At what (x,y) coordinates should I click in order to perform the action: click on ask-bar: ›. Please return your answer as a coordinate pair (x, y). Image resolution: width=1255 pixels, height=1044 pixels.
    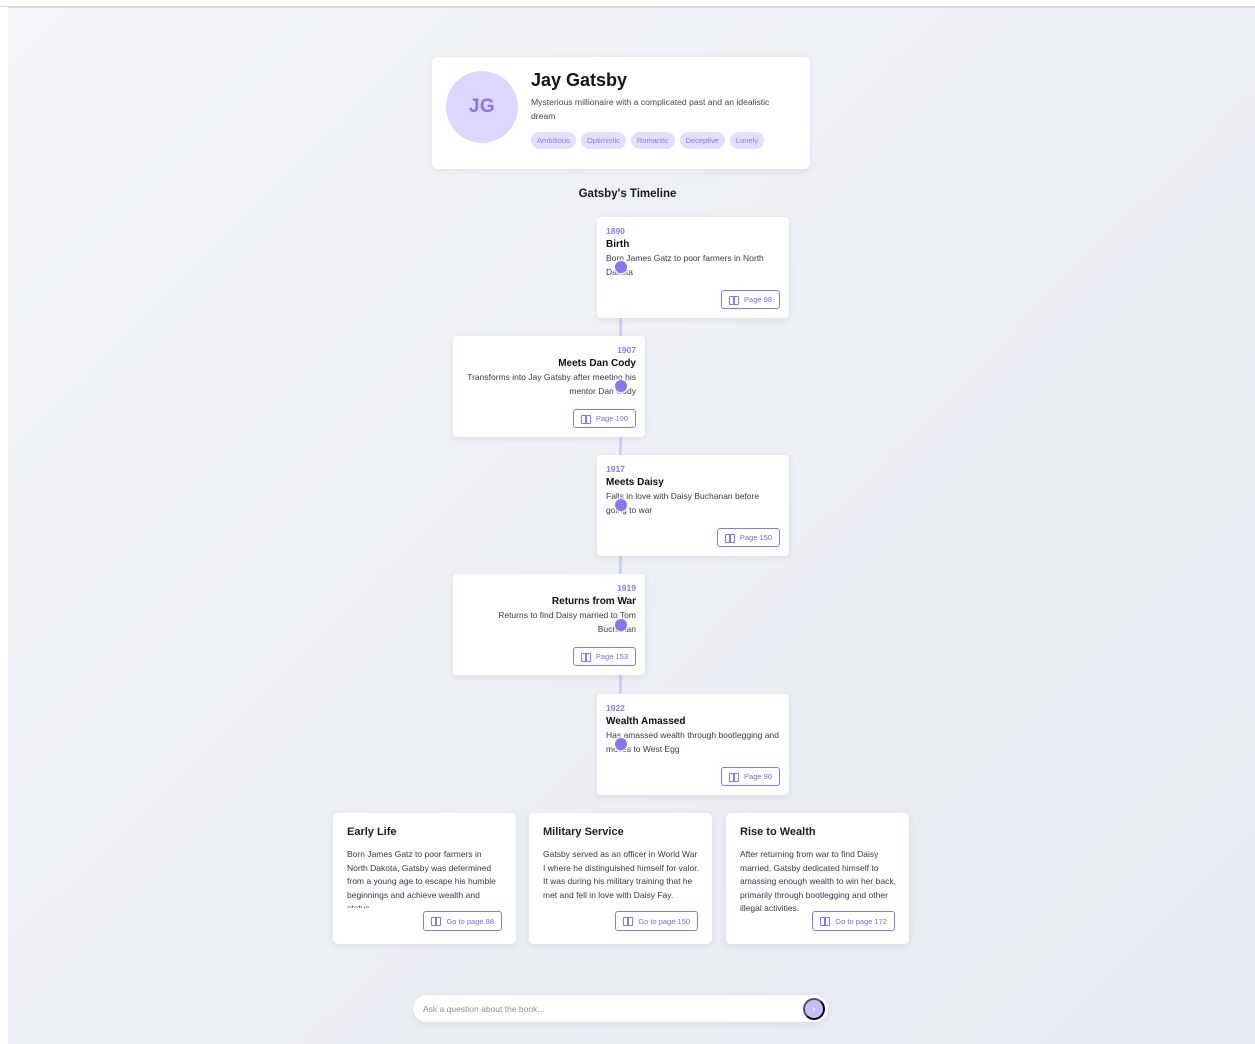
    Looking at the image, I should click on (620, 1008).